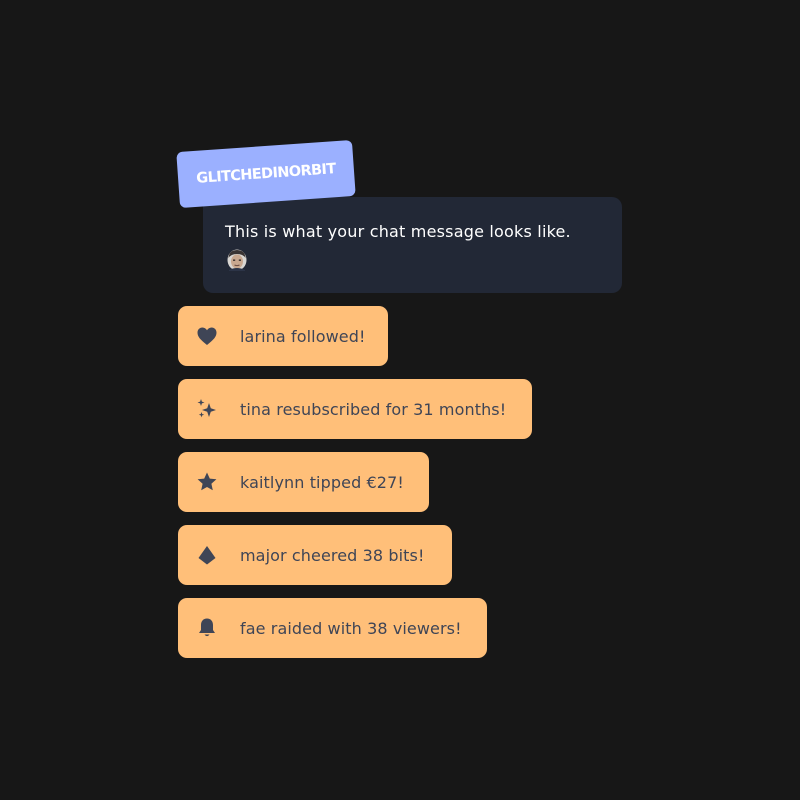  What do you see at coordinates (207, 482) in the screenshot?
I see `star-icon` at bounding box center [207, 482].